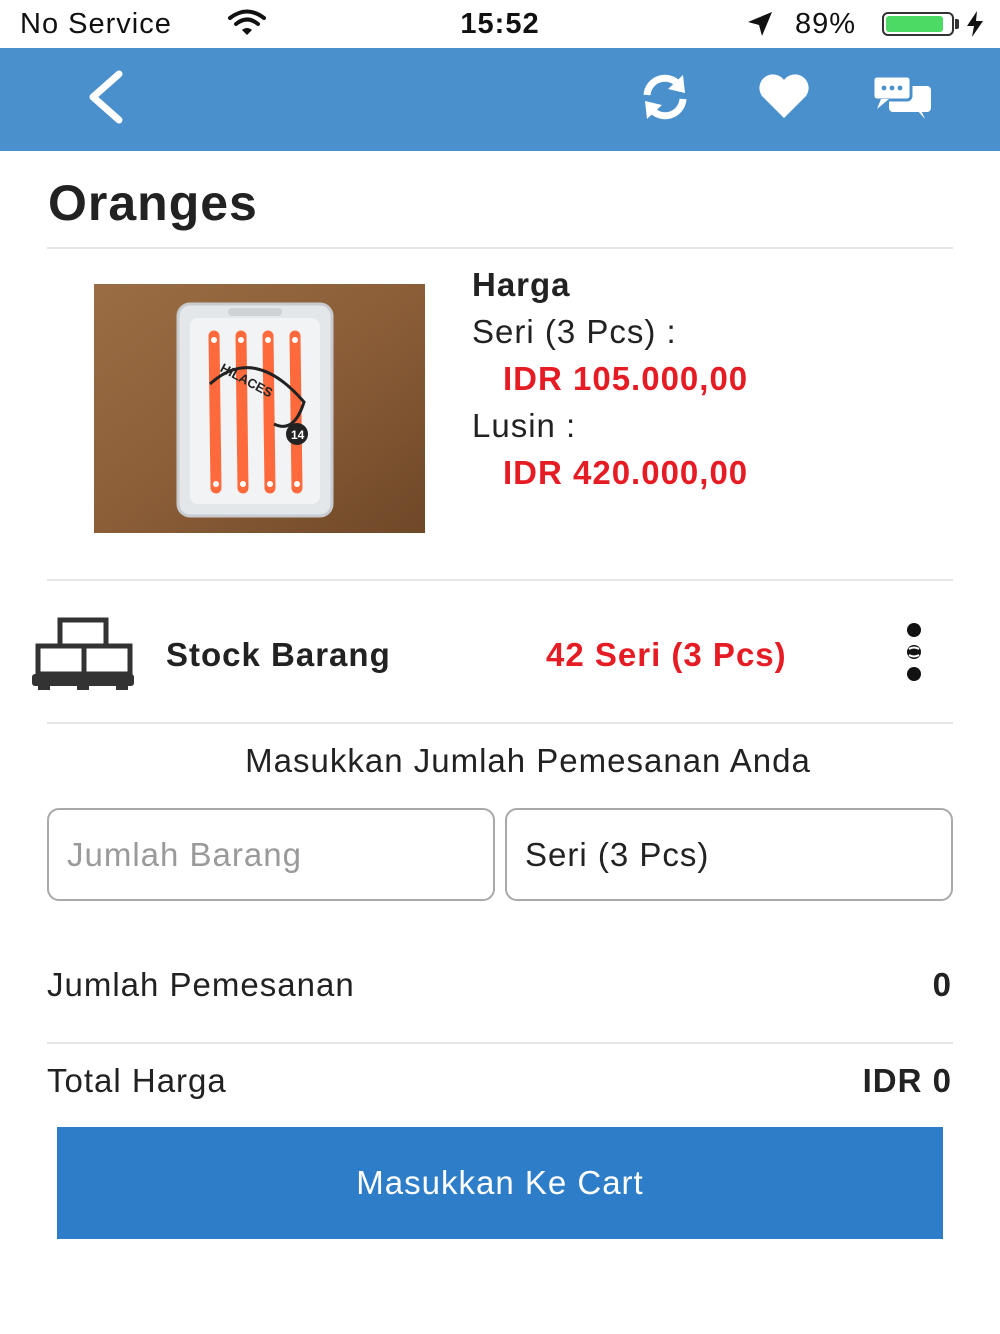 This screenshot has height=1334, width=1000. Describe the element at coordinates (83, 655) in the screenshot. I see `boxes-icon` at that location.